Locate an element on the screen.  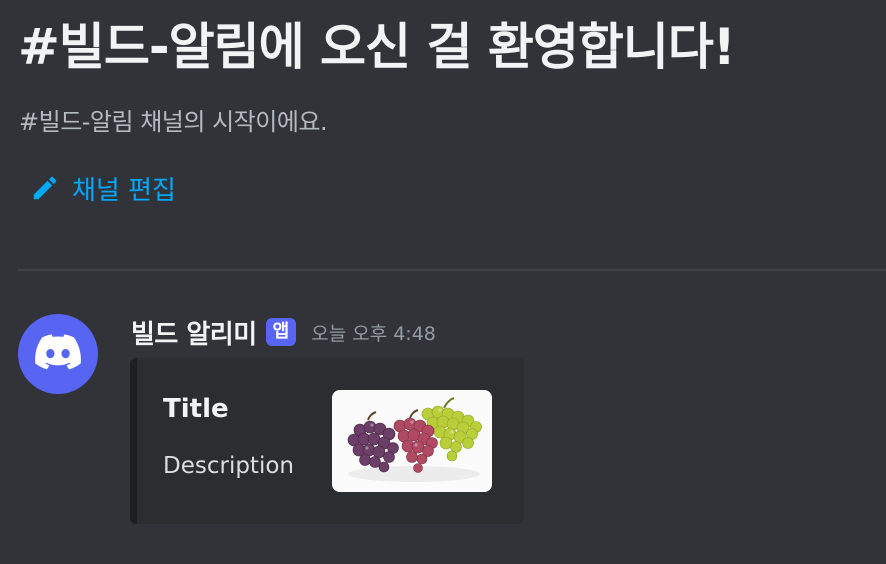
divider is located at coordinates (452, 270).